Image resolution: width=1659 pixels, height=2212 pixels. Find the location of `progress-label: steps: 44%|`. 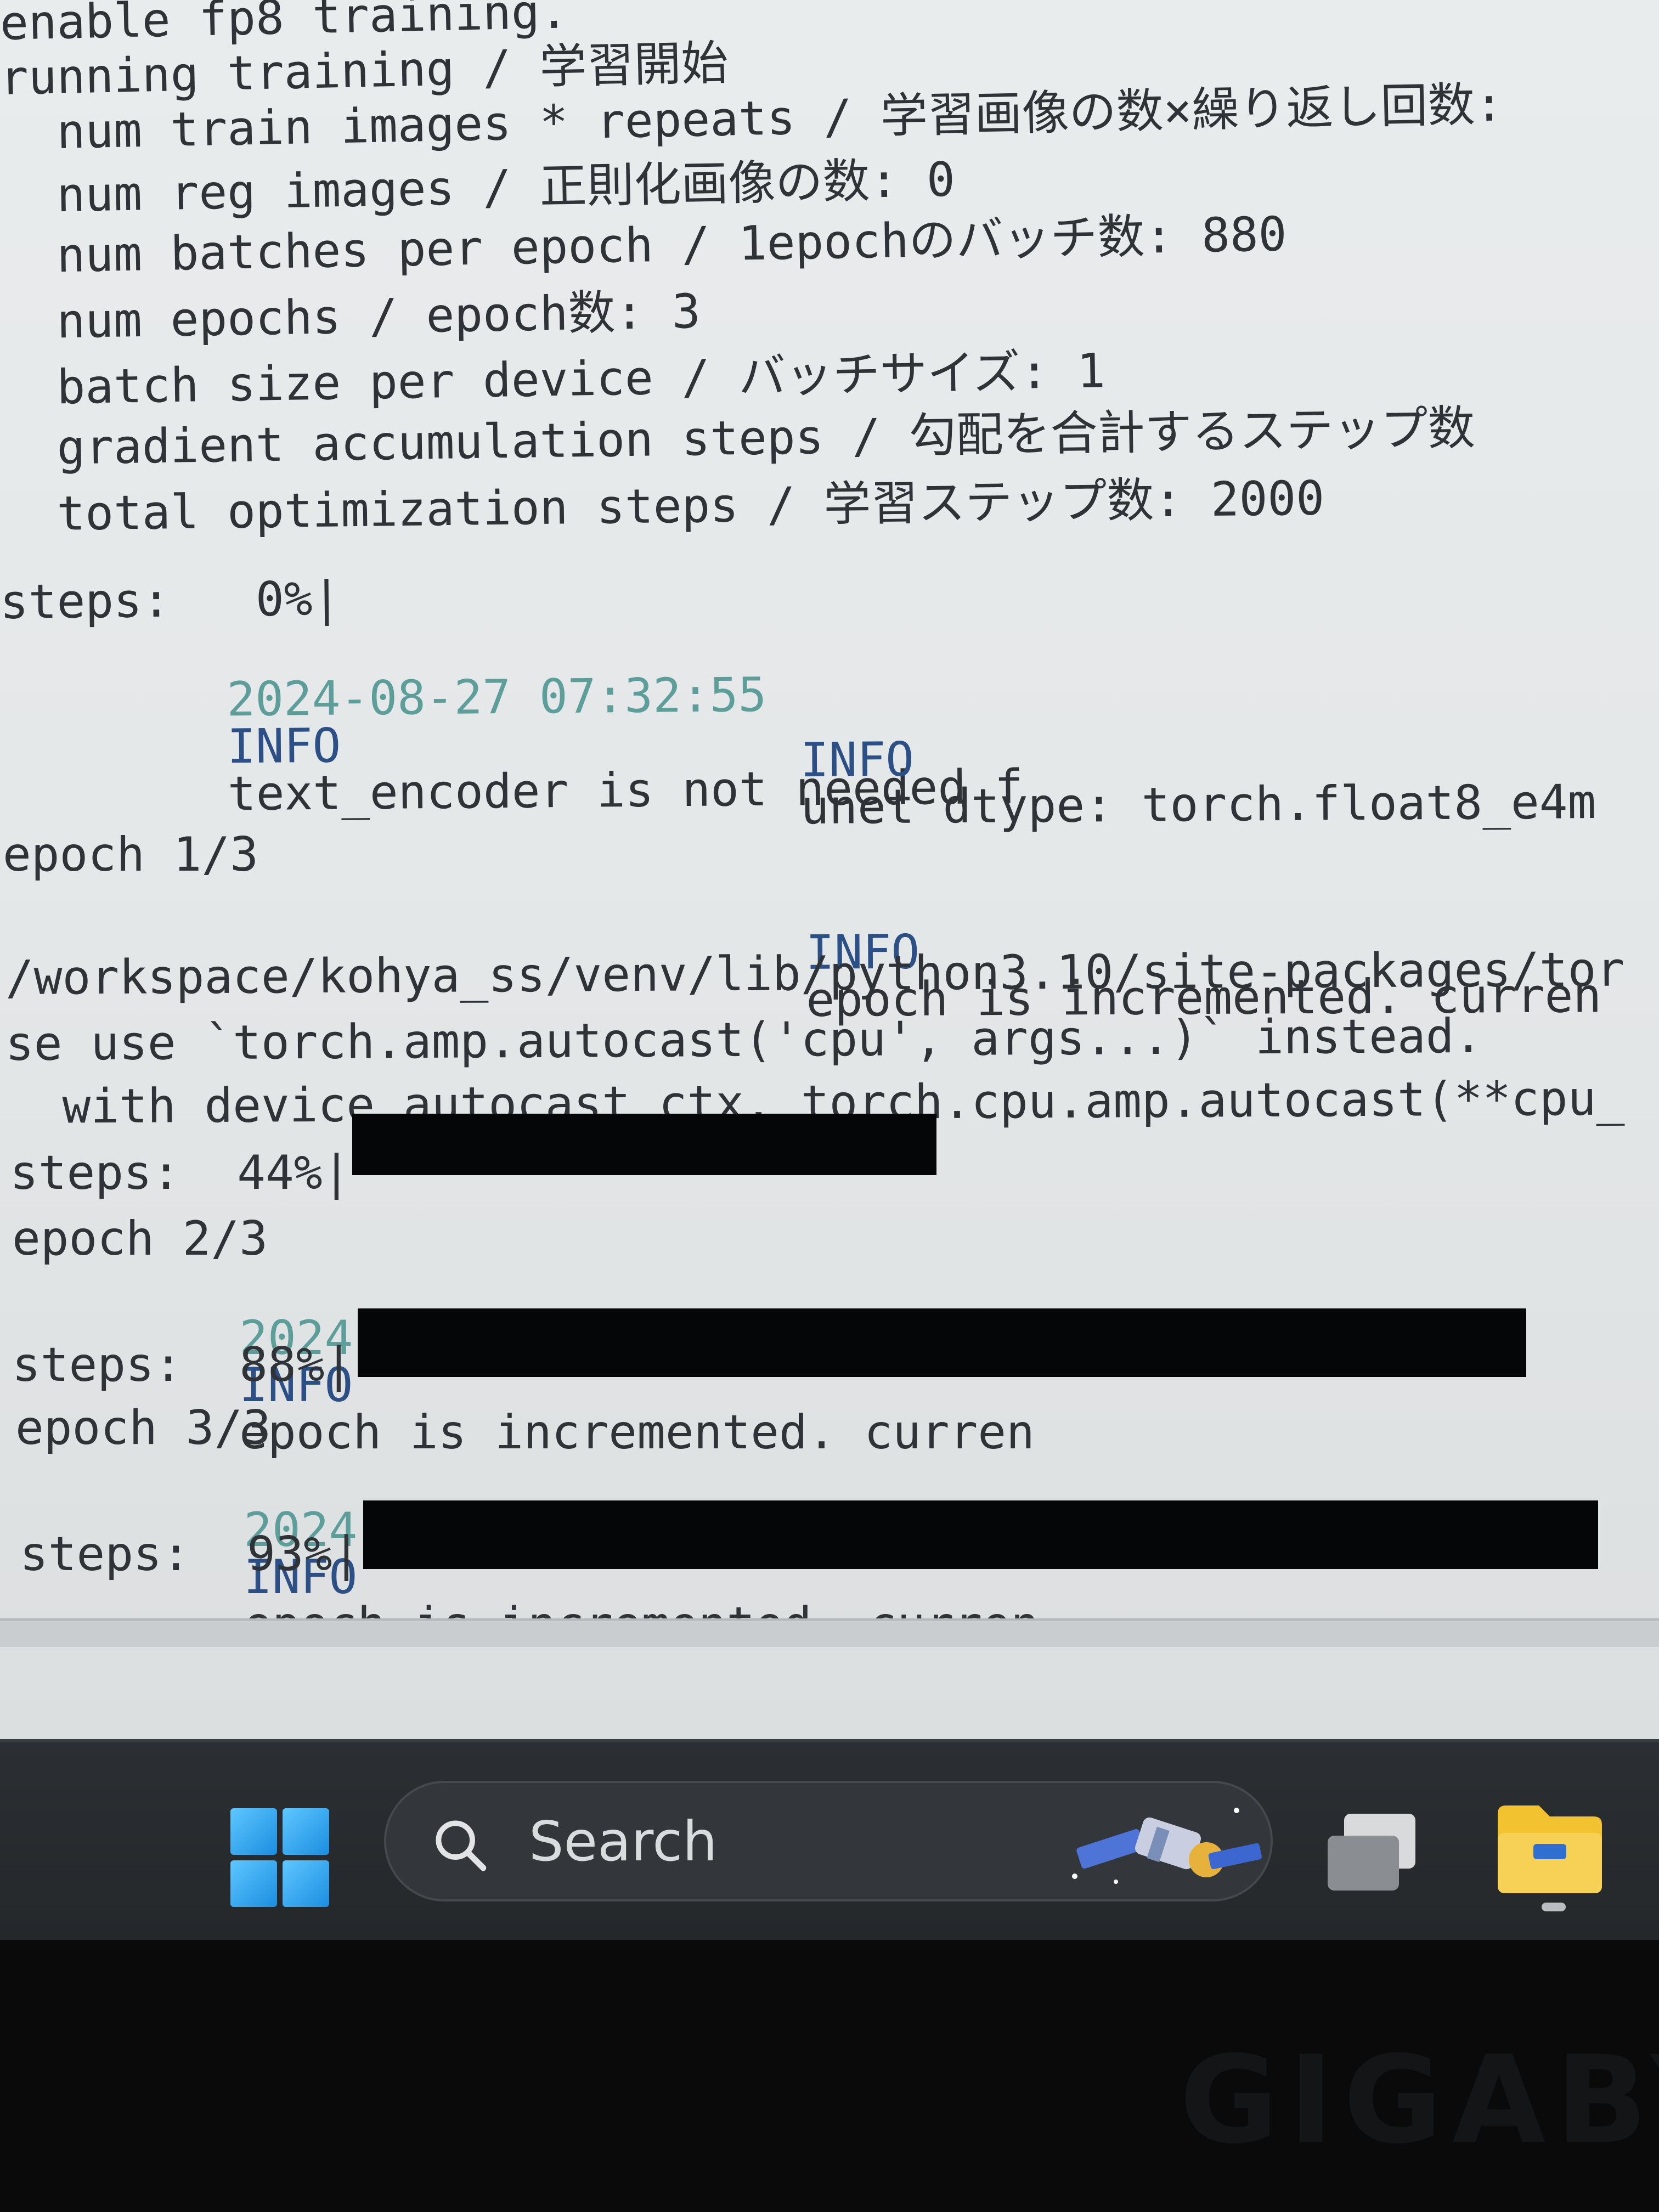

progress-label: steps: 44%| is located at coordinates (180, 1173).